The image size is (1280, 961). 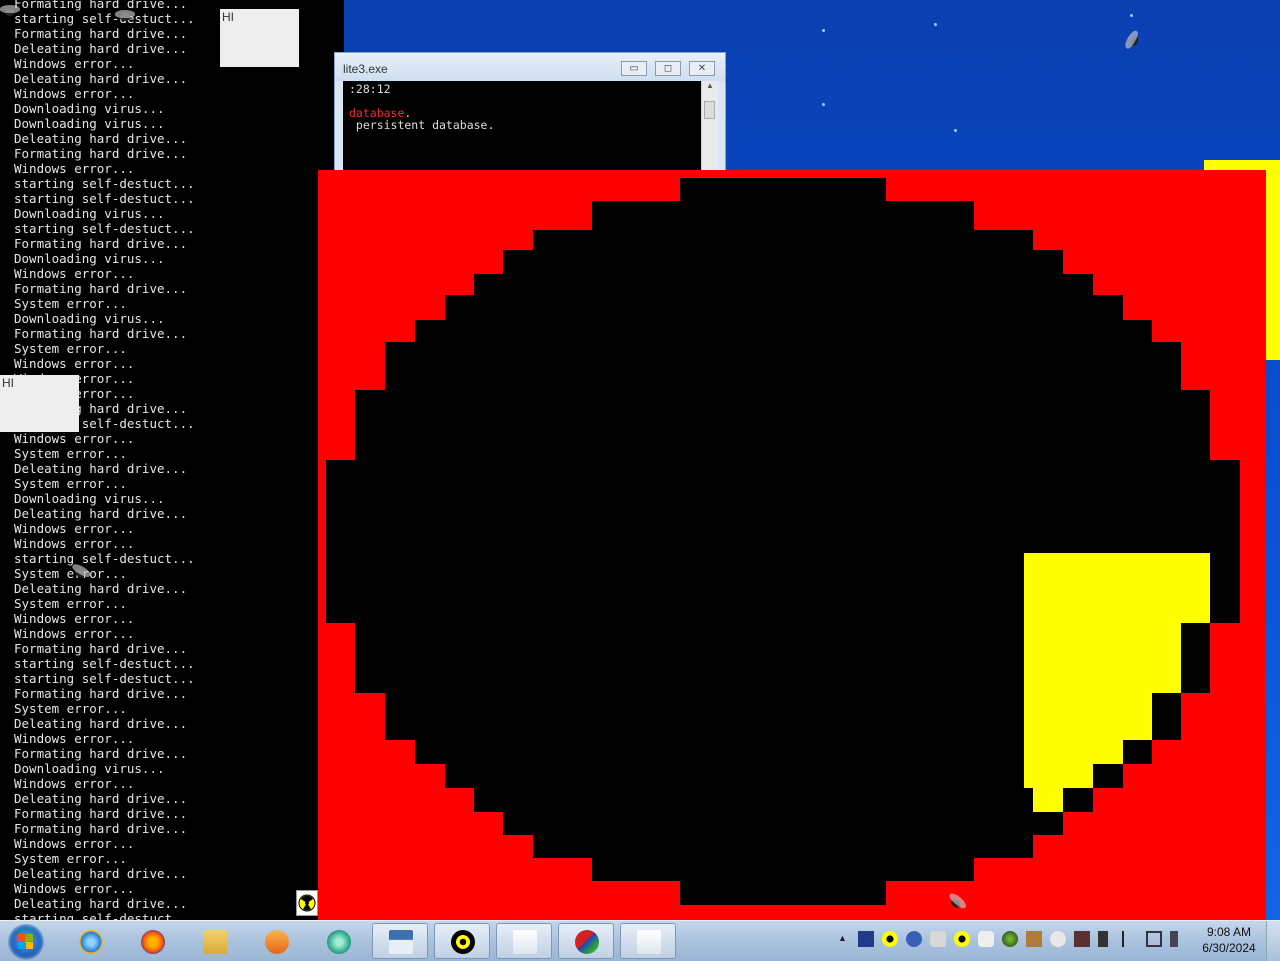 What do you see at coordinates (710, 85) in the screenshot?
I see `scroll-up-icon: ▲` at bounding box center [710, 85].